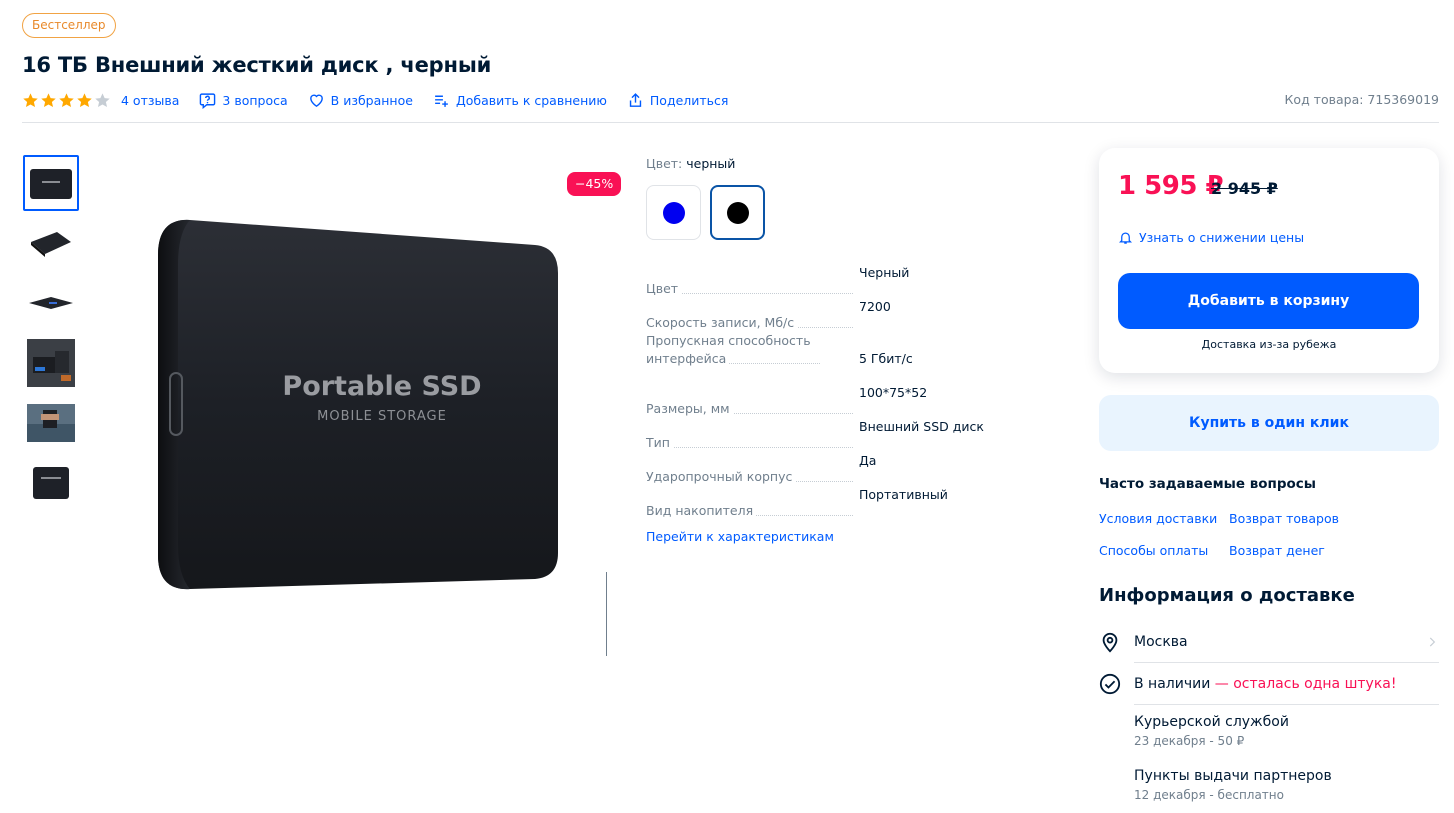  I want to click on favorite-label: В избранное, so click(371, 100).